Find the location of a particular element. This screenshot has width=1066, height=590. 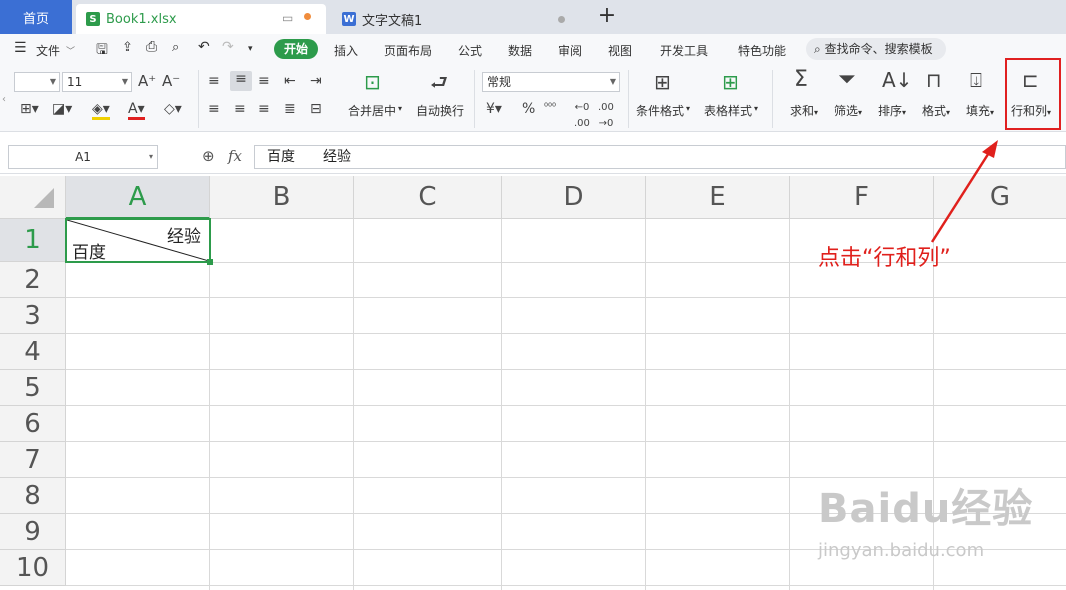

format-button: 格式▾ is located at coordinates (936, 110).